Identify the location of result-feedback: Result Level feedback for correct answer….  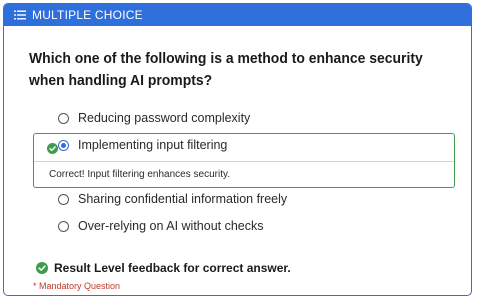
(163, 268).